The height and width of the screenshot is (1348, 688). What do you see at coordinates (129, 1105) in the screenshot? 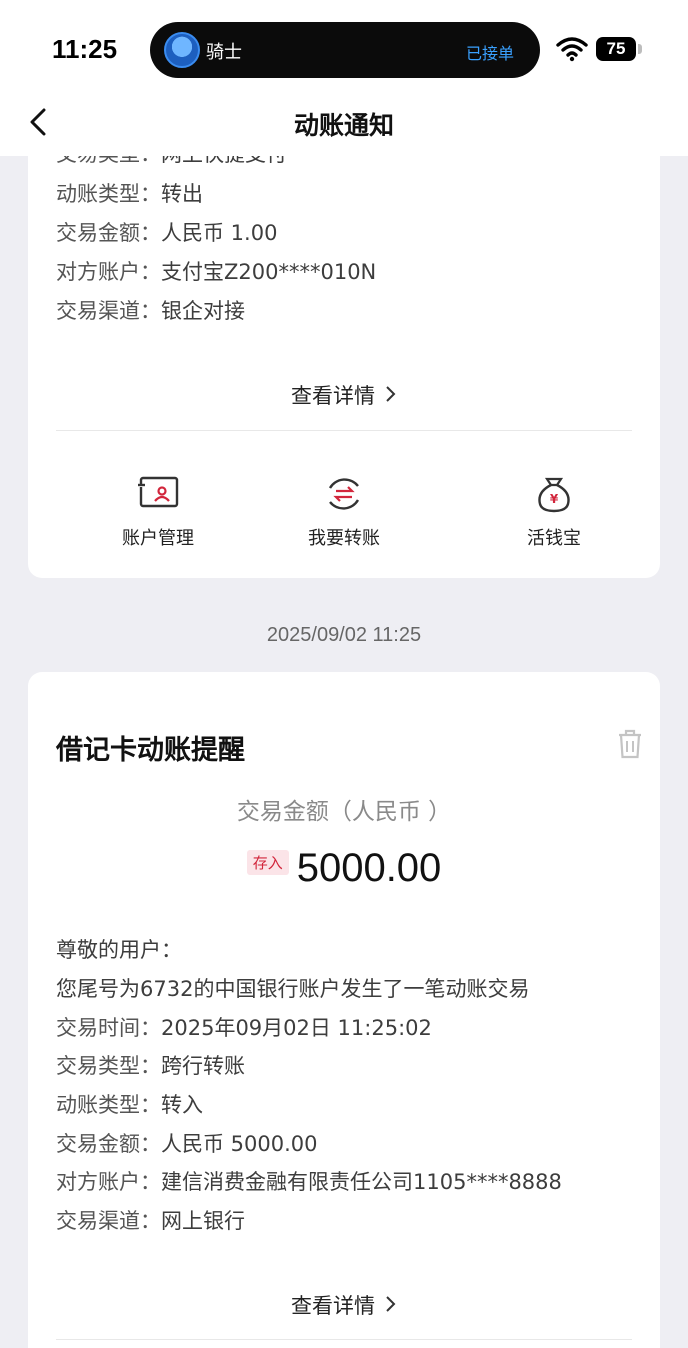
I see `detail-line-movement-type: 动账类型：转入` at bounding box center [129, 1105].